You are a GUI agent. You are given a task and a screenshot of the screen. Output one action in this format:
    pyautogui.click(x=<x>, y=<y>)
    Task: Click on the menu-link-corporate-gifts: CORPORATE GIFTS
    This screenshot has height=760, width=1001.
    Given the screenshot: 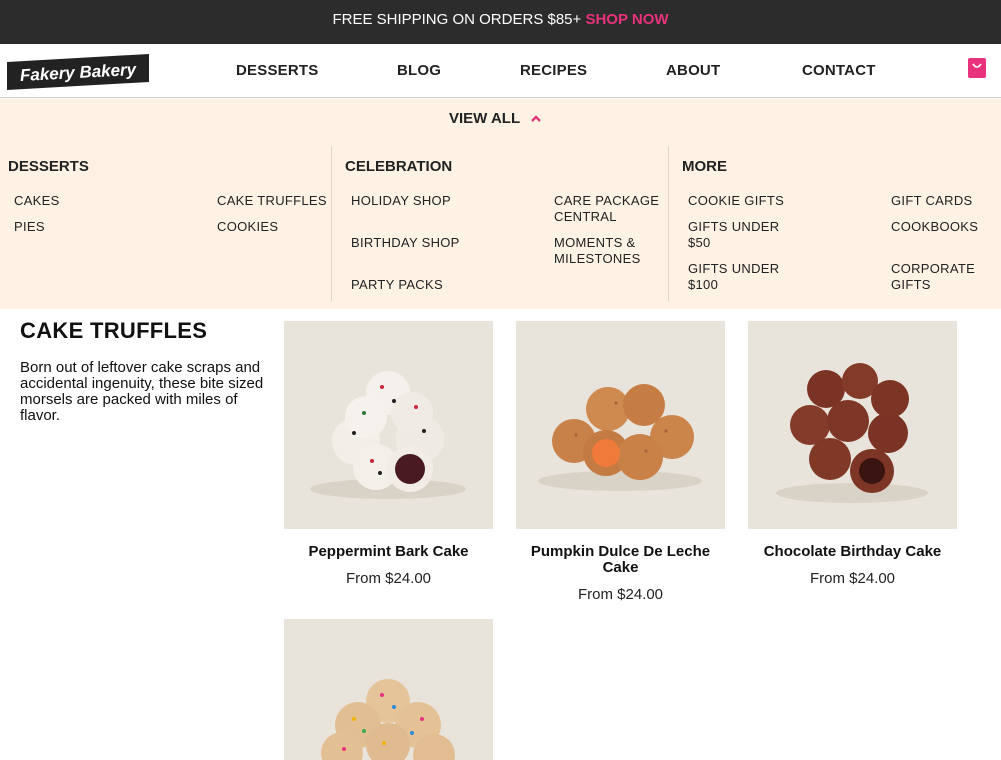 What is the action you would take?
    pyautogui.click(x=938, y=277)
    